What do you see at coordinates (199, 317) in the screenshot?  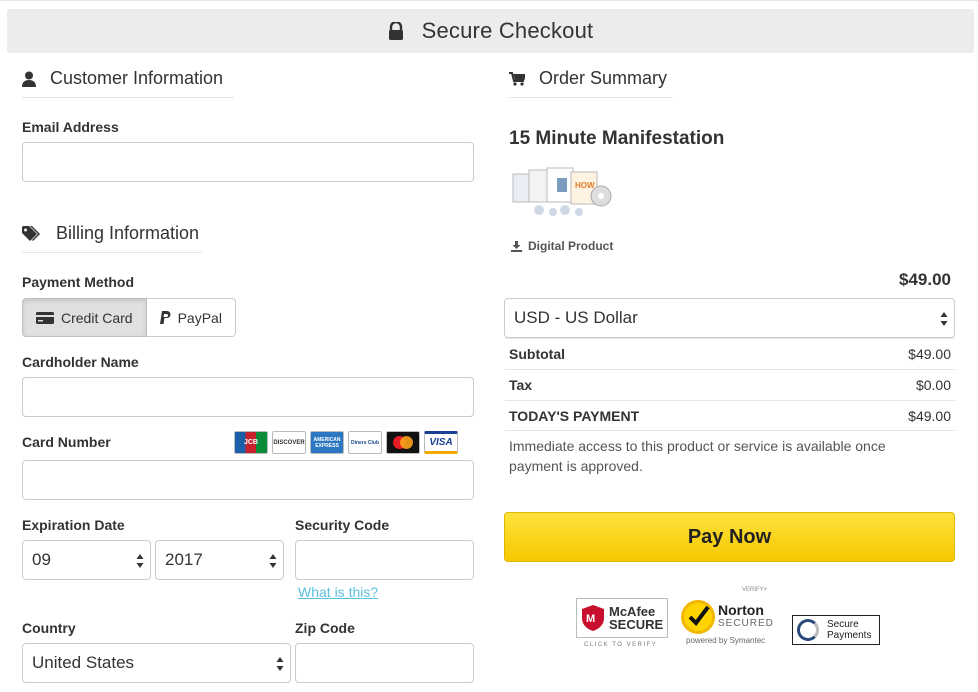 I see `paypal-label: PayPal` at bounding box center [199, 317].